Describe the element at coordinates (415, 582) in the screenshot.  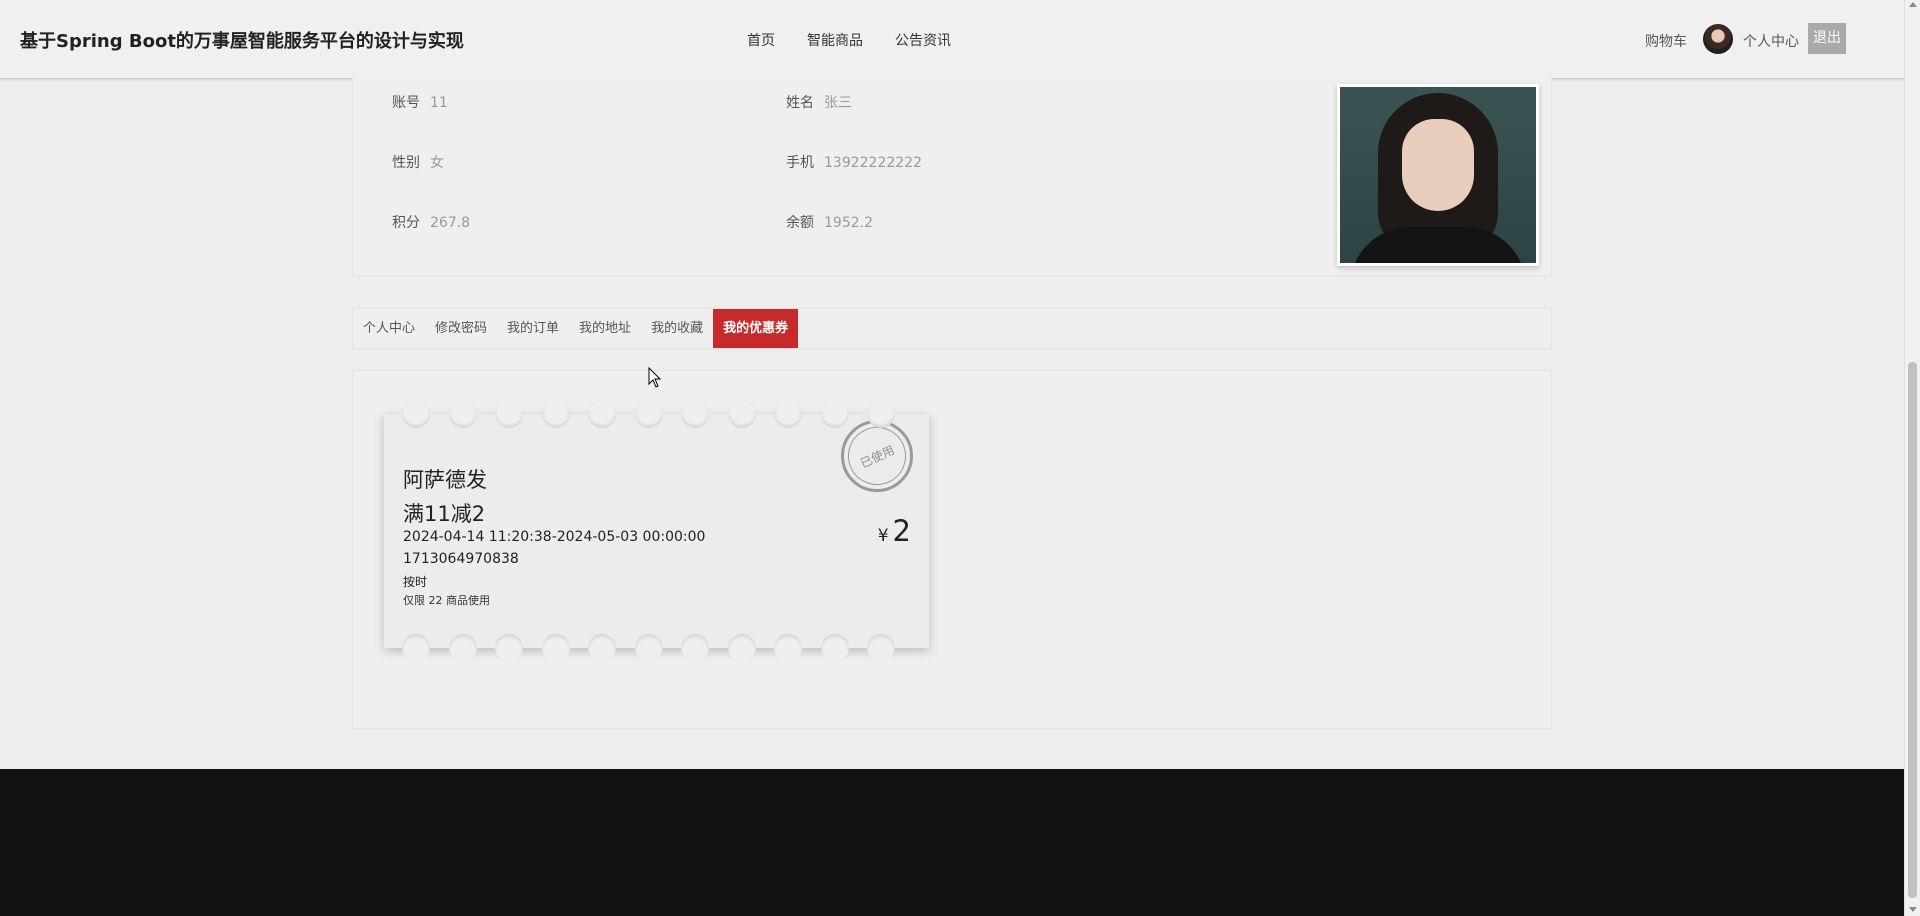
I see `coupon-type: 按时` at that location.